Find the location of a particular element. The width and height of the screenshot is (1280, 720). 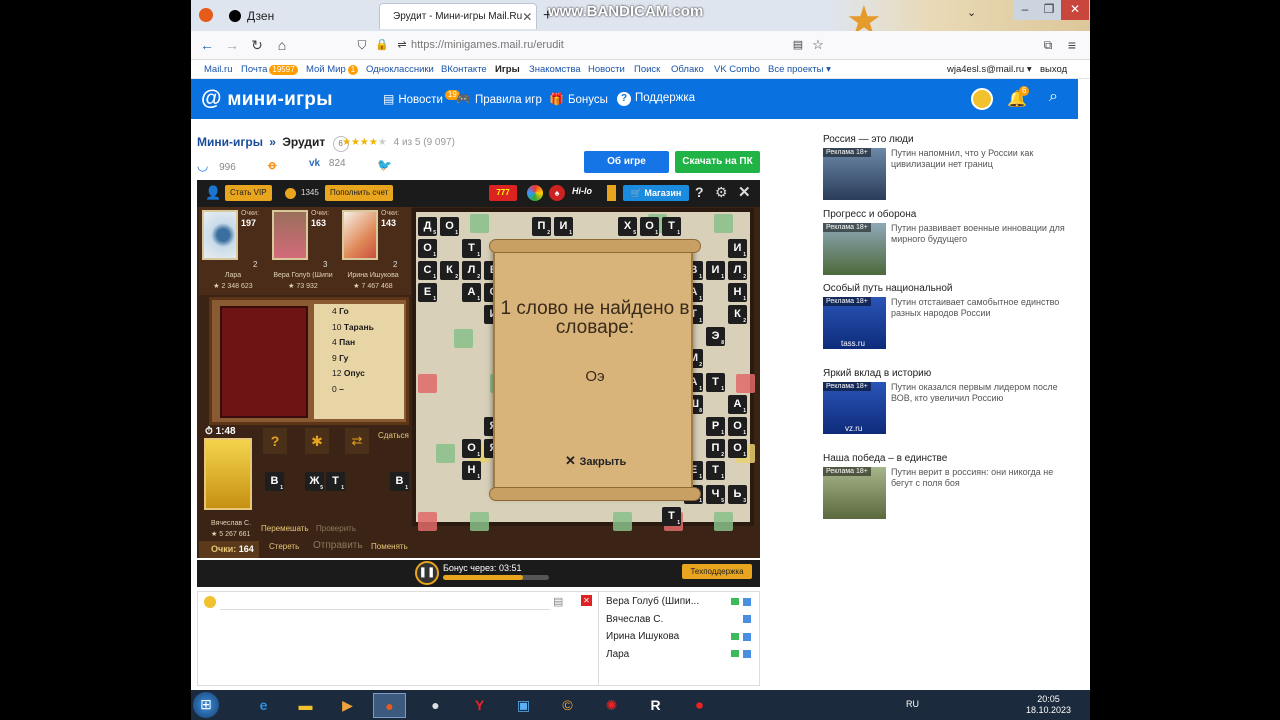

portal-link-all: Все проекты ▾ is located at coordinates (799, 69).